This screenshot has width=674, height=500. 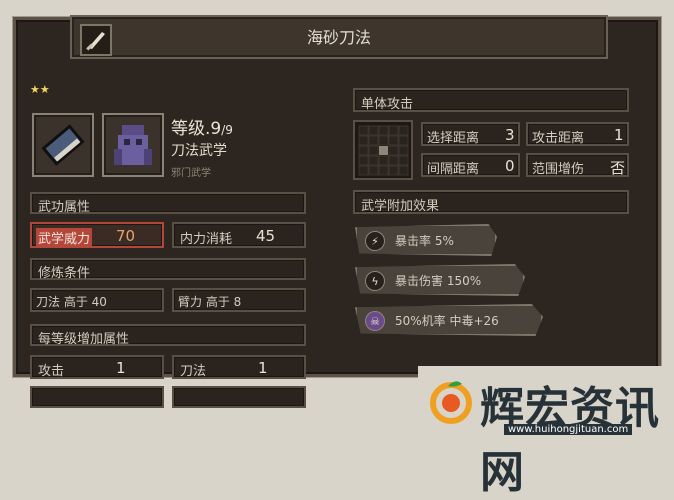 I want to click on might-stat: 武学威力 70, so click(x=97, y=235).